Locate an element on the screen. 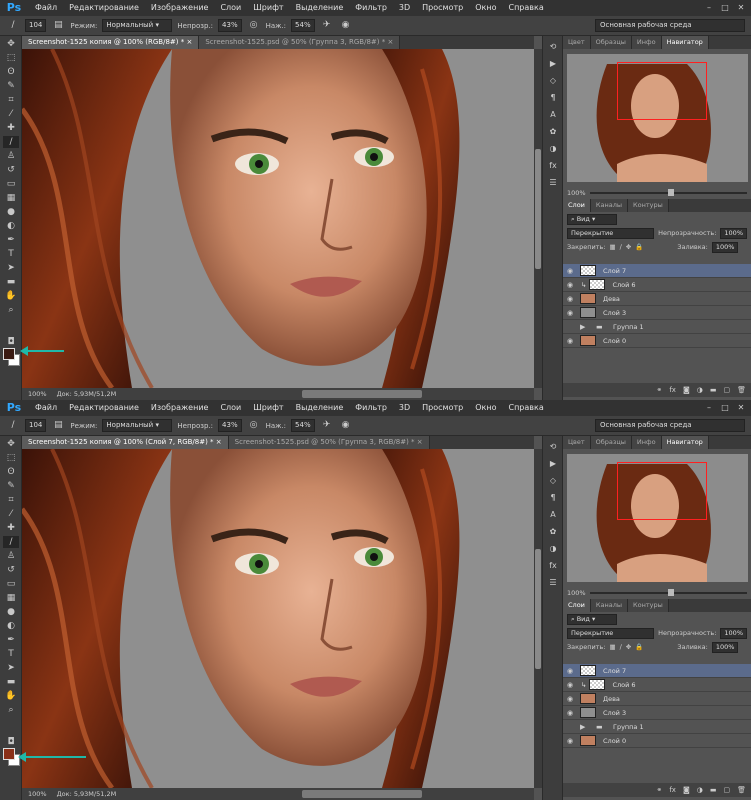 The width and height of the screenshot is (751, 800). quick-select-icon: ✎ is located at coordinates (11, 86).